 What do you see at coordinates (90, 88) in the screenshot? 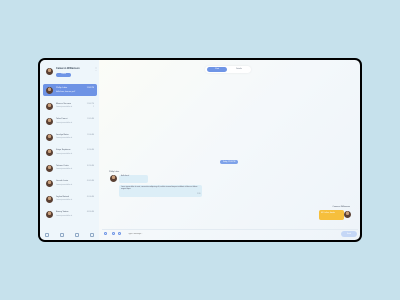
I see `contact-time: 12:45 PM` at bounding box center [90, 88].